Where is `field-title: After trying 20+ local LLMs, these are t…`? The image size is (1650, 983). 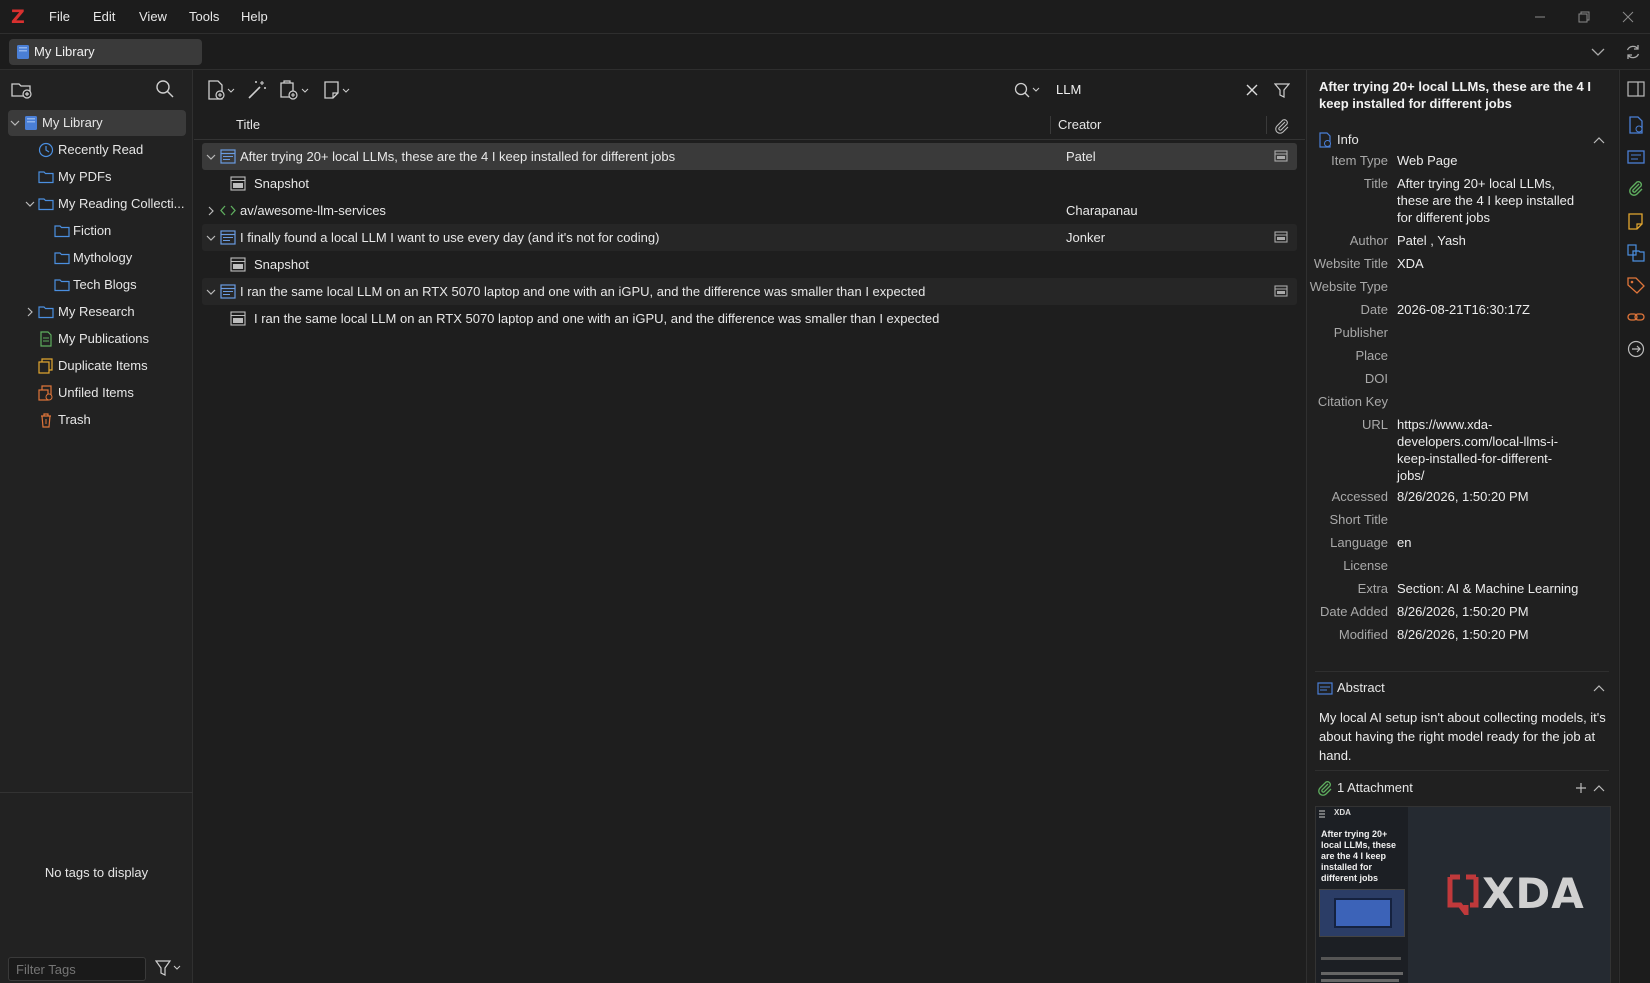 field-title: After trying 20+ local LLMs, these are t… is located at coordinates (1487, 200).